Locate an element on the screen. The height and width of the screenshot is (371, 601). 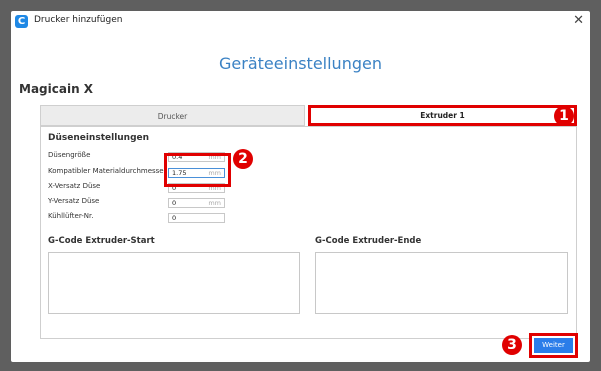
gcode-start-label: G-Code Extruder-Start is located at coordinates (101, 241).